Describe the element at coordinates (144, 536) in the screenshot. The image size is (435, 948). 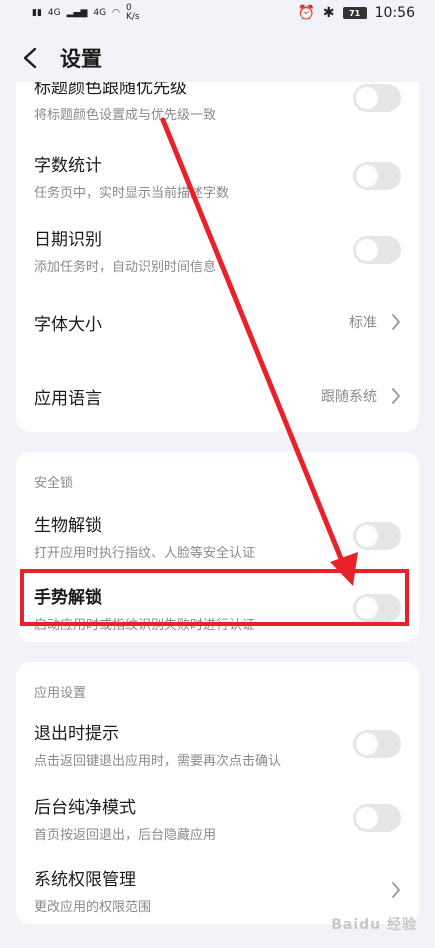
I see `row-text: 生物解锁 打开应用时执行指纹、人脸等安全认证` at that location.